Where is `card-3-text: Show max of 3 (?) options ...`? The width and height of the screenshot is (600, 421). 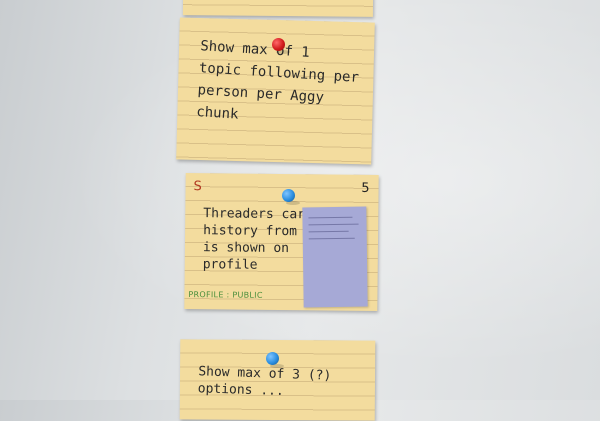 card-3-text: Show max of 3 (?) options ... is located at coordinates (282, 383).